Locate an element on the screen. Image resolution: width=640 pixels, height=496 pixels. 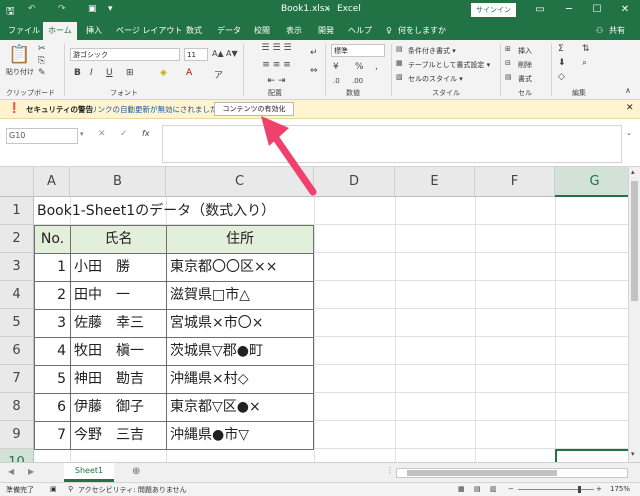
percent-icon: % is located at coordinates (359, 67).